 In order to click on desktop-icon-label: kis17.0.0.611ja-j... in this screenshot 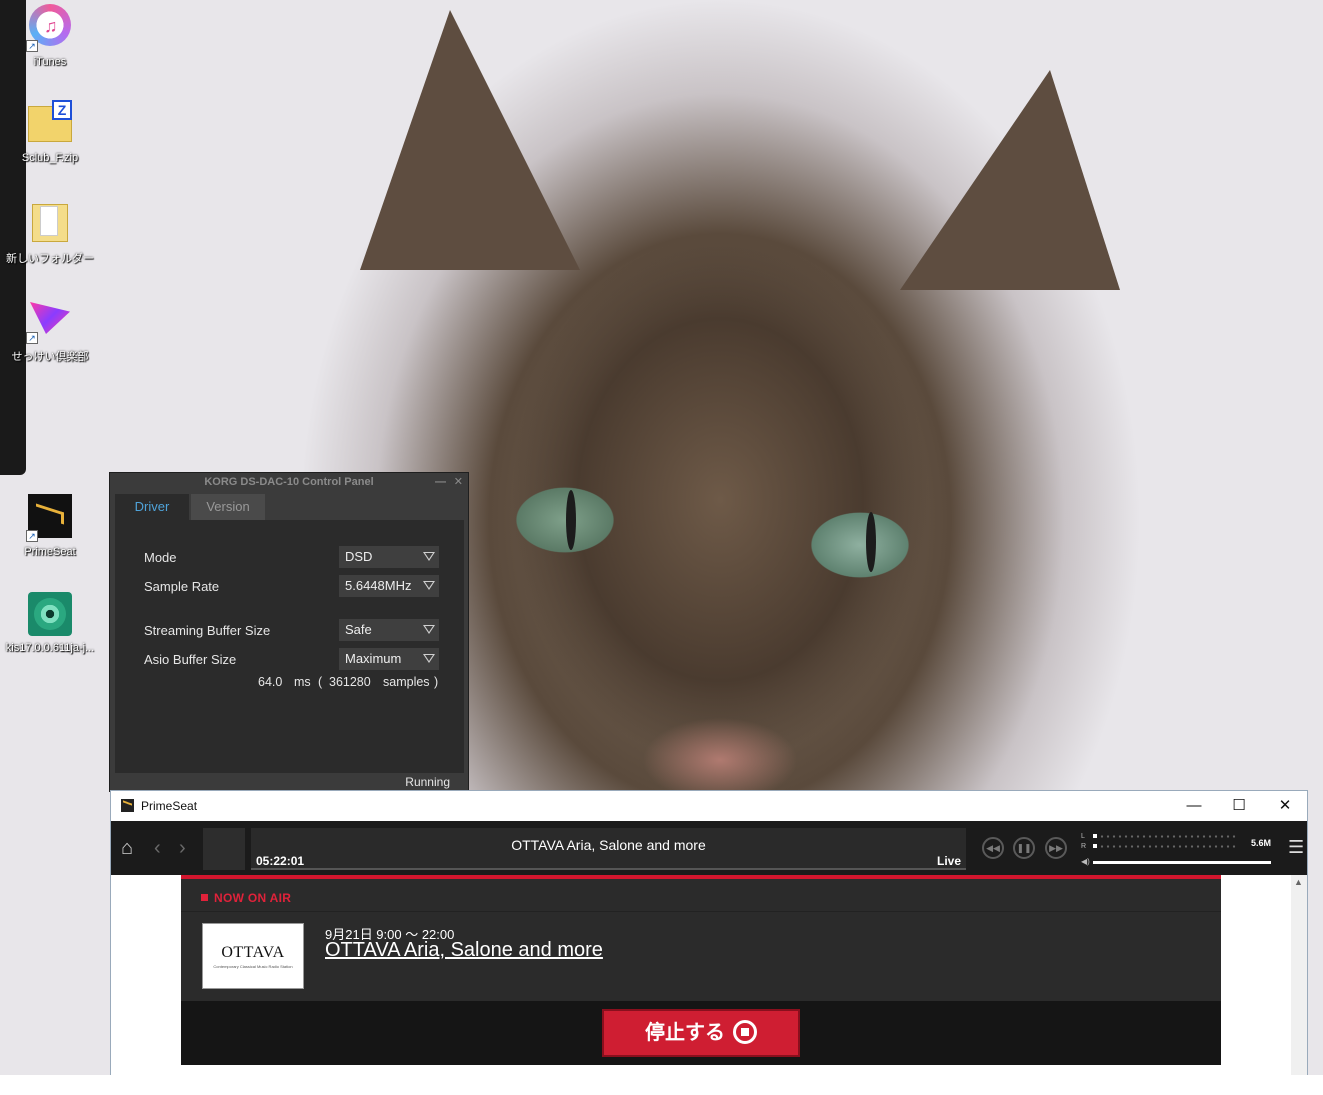, I will do `click(50, 648)`.